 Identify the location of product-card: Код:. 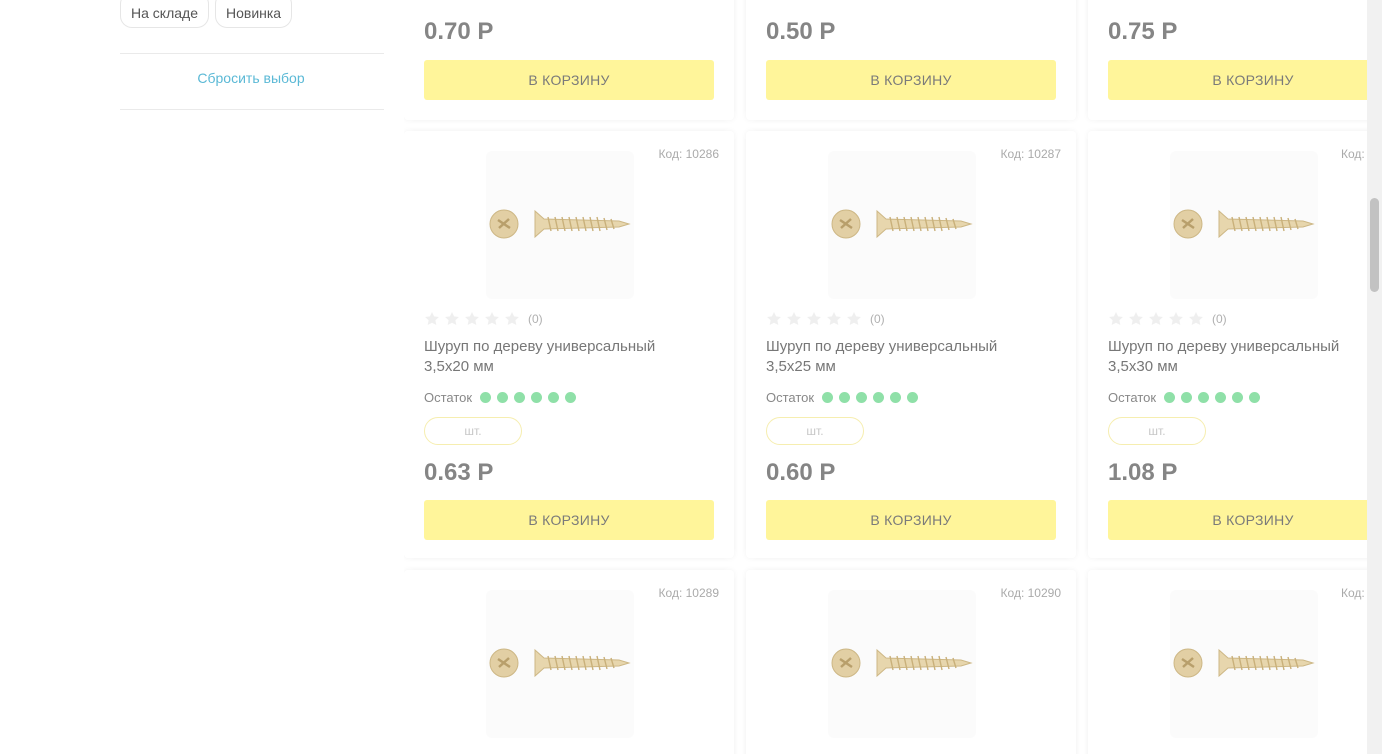
(1227, 662).